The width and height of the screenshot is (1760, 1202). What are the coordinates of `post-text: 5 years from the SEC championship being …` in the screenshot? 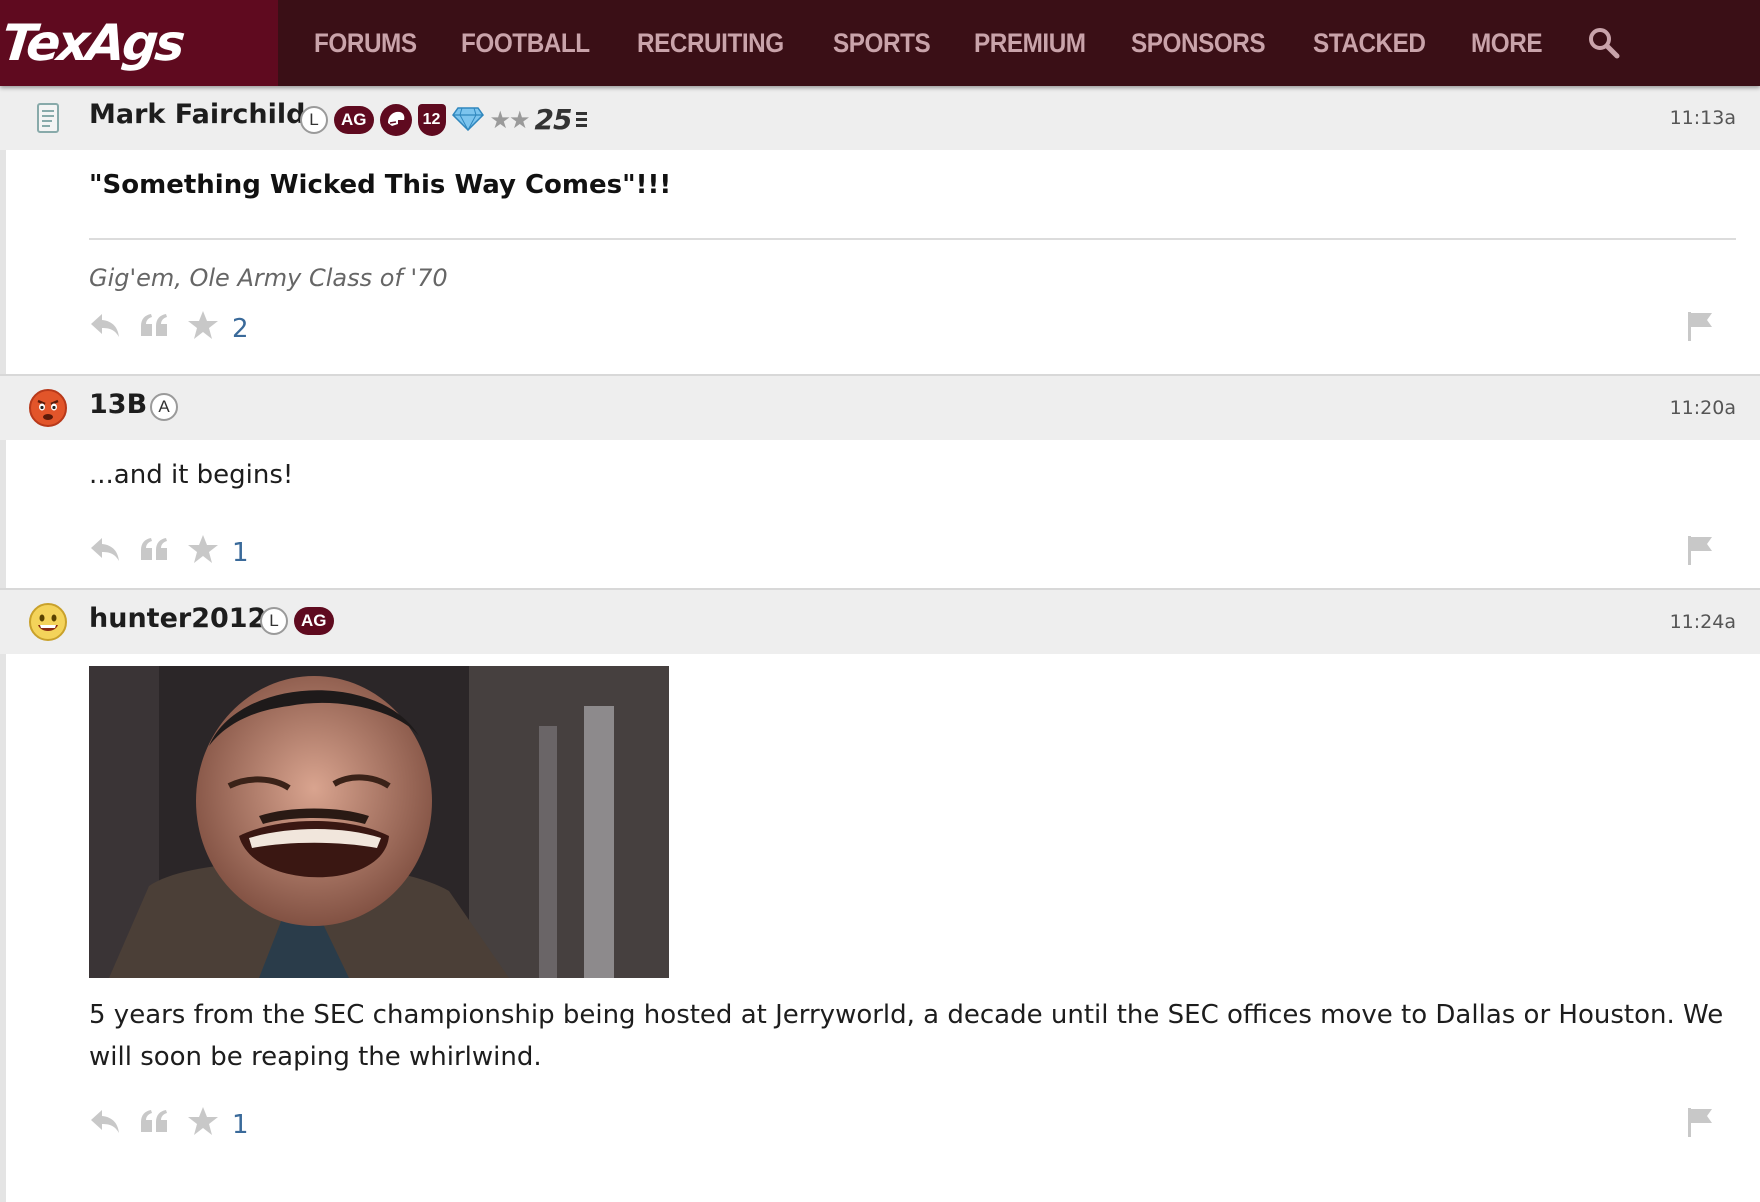 It's located at (906, 1036).